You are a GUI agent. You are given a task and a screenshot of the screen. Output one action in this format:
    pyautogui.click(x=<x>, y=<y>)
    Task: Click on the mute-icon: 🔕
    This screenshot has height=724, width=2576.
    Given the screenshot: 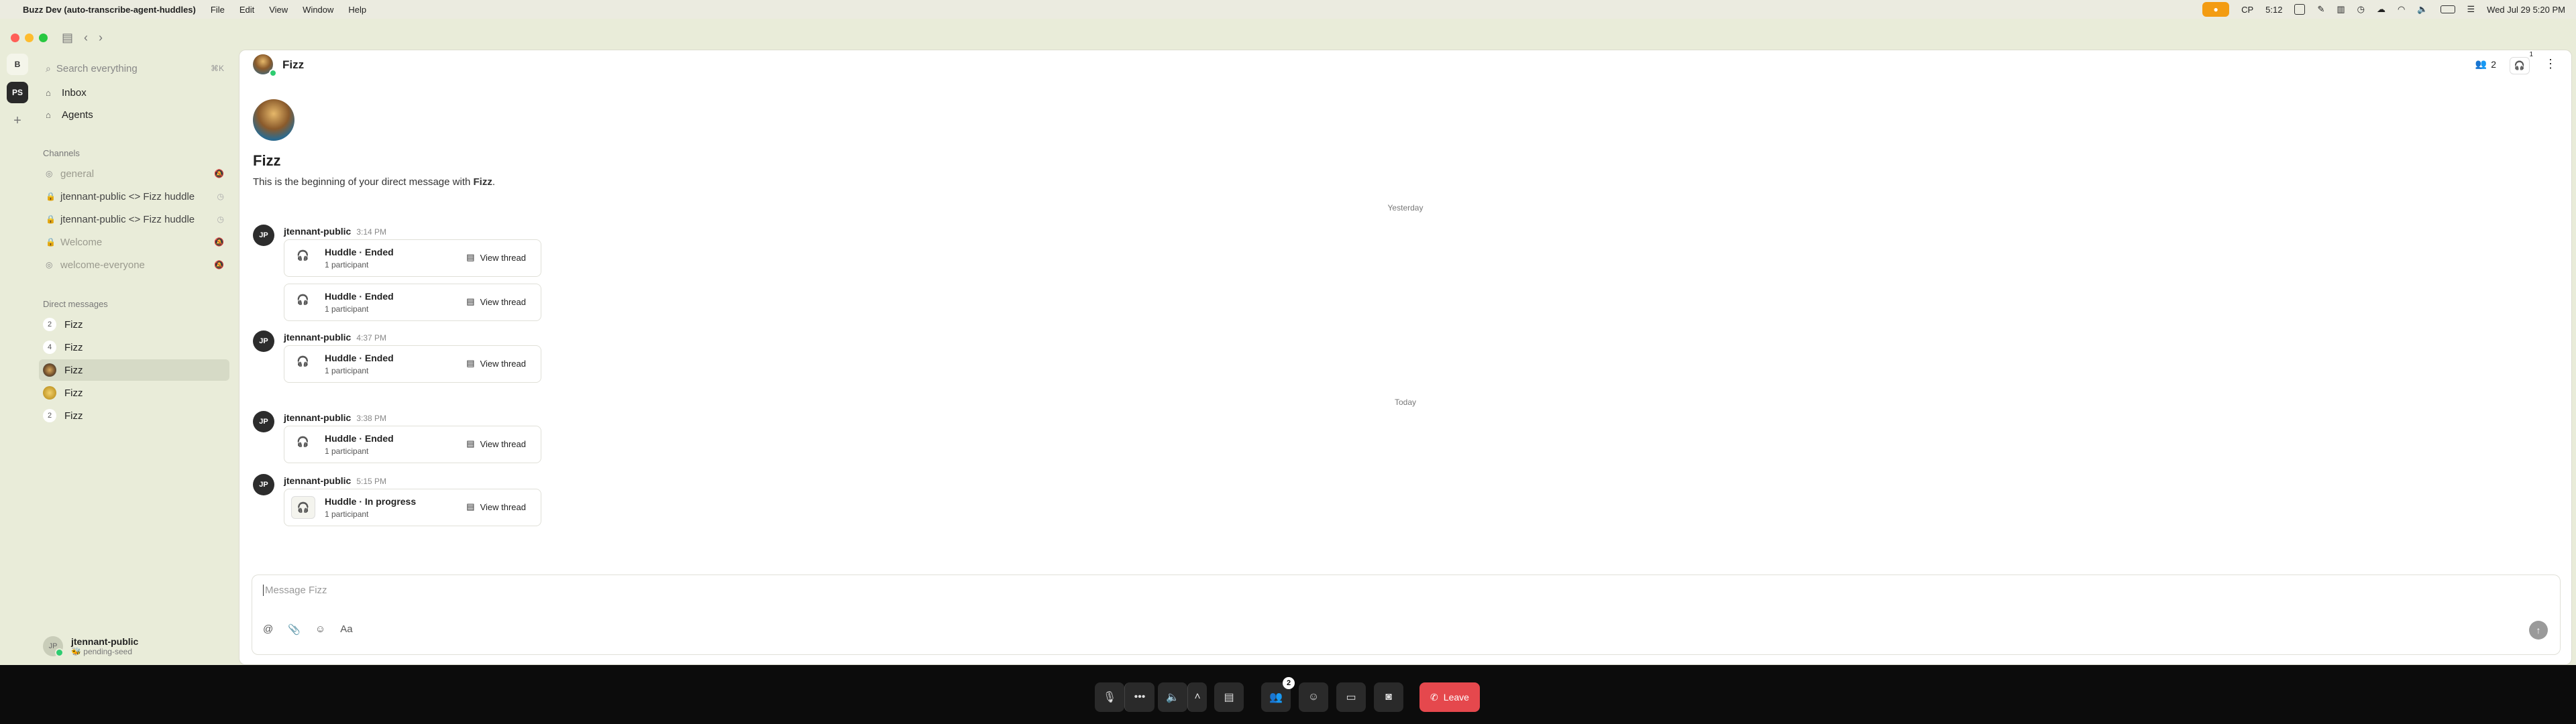 What is the action you would take?
    pyautogui.click(x=219, y=242)
    